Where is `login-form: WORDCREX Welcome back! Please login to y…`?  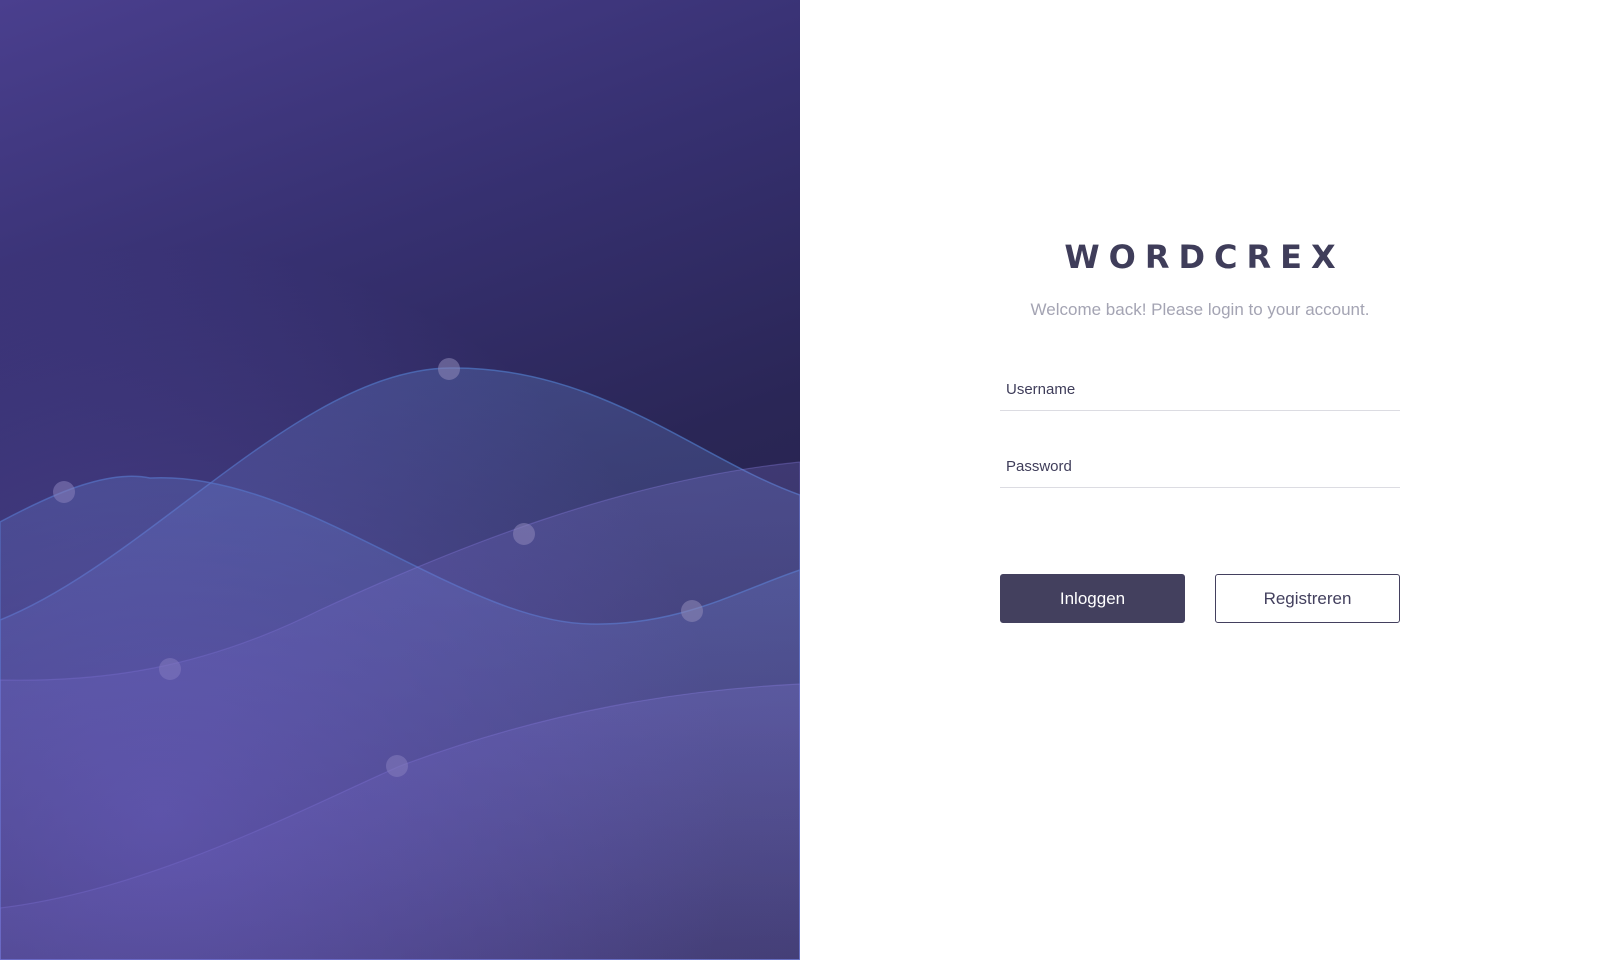
login-form: WORDCREX Welcome back! Please login to y… is located at coordinates (1200, 427).